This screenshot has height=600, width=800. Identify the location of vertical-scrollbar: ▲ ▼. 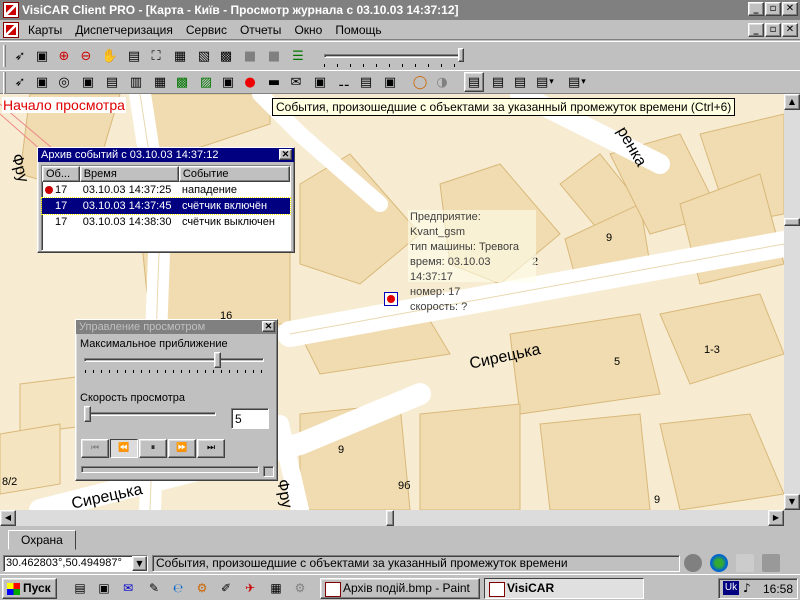
(792, 302).